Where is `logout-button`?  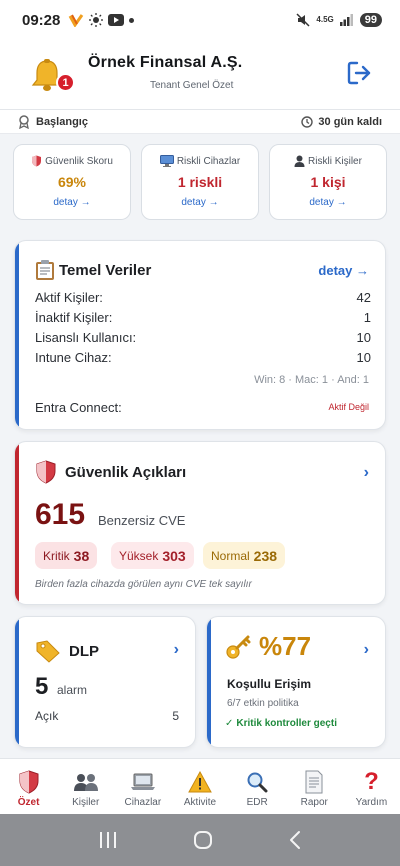
logout-button is located at coordinates (359, 75).